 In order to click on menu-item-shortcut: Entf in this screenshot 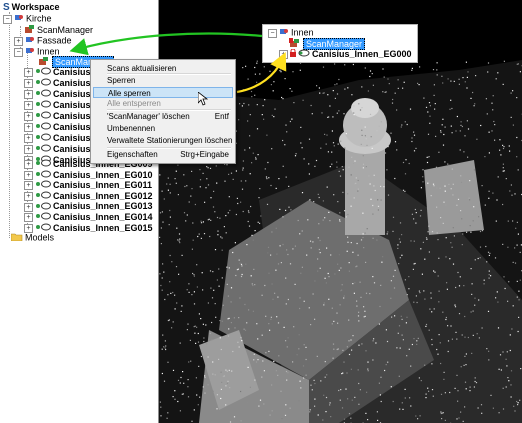, I will do `click(221, 116)`.